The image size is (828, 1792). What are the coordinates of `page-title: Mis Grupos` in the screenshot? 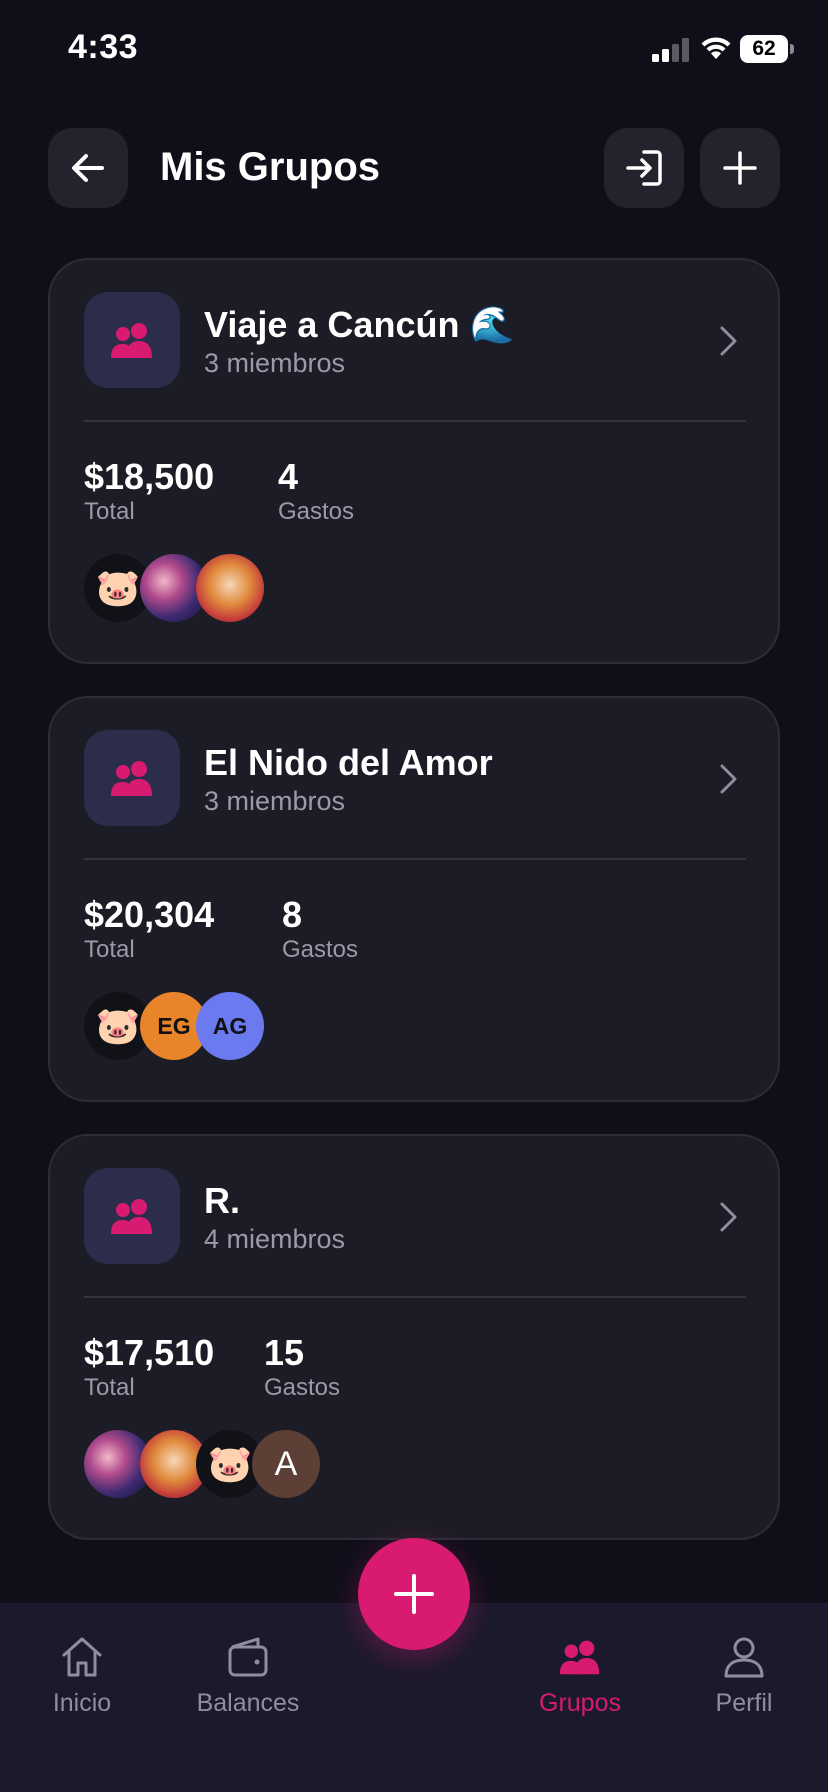 It's located at (270, 167).